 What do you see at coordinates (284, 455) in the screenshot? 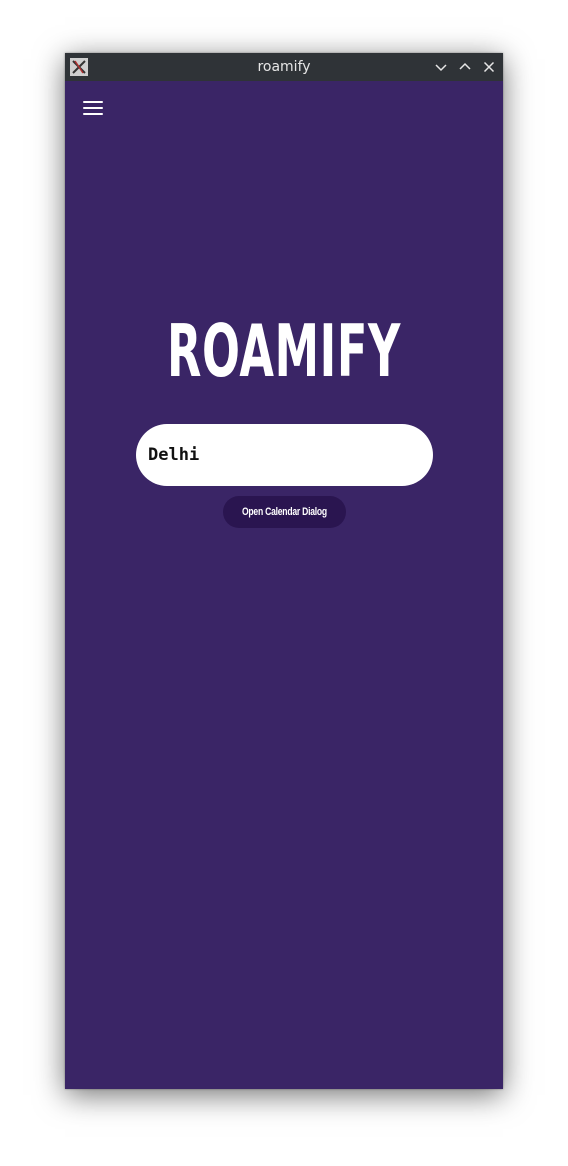
I see `destination-input` at bounding box center [284, 455].